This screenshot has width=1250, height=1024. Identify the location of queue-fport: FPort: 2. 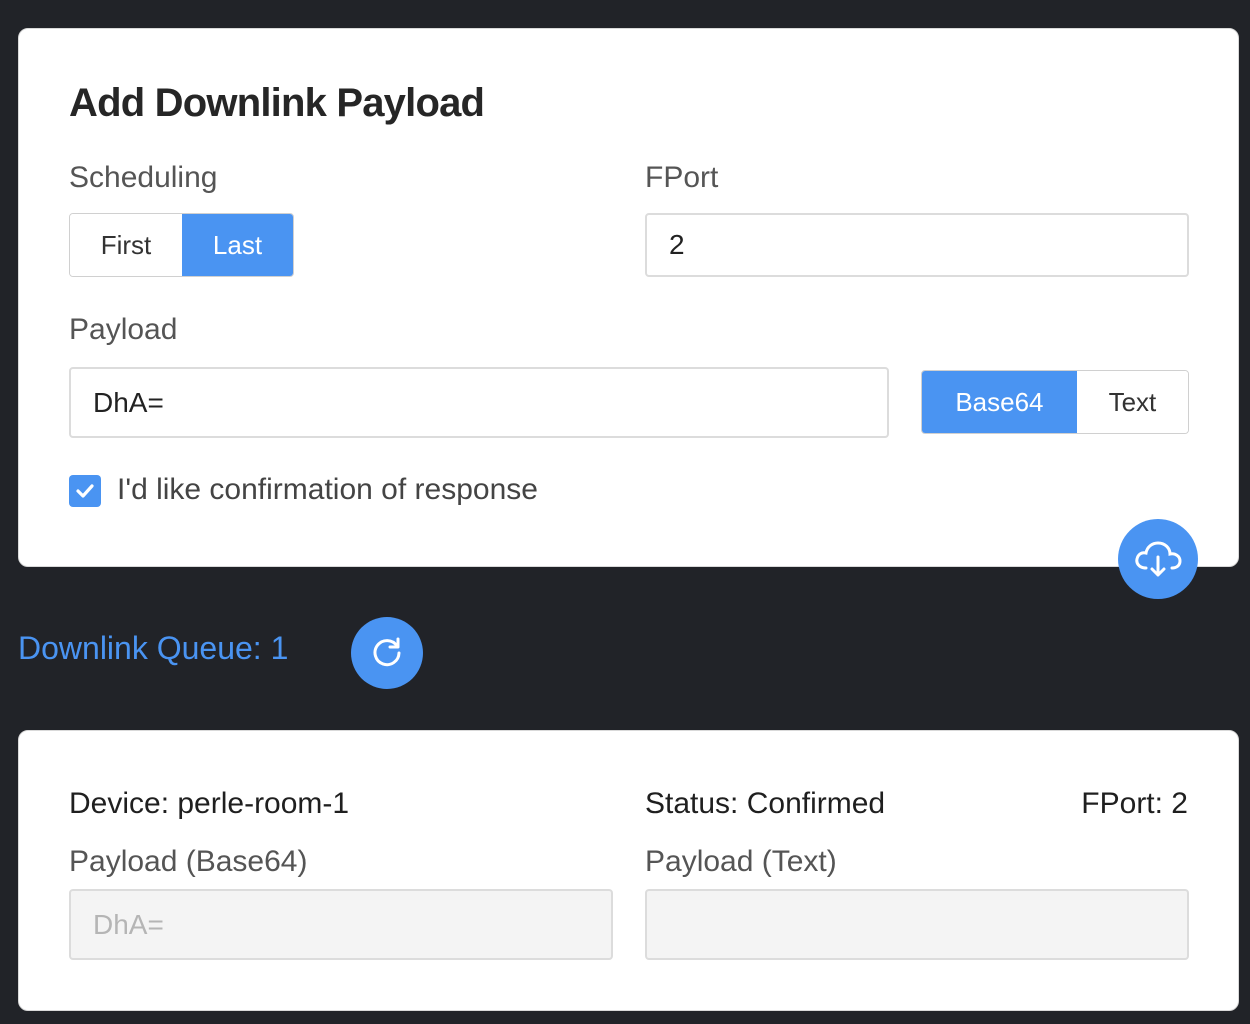
(1134, 803).